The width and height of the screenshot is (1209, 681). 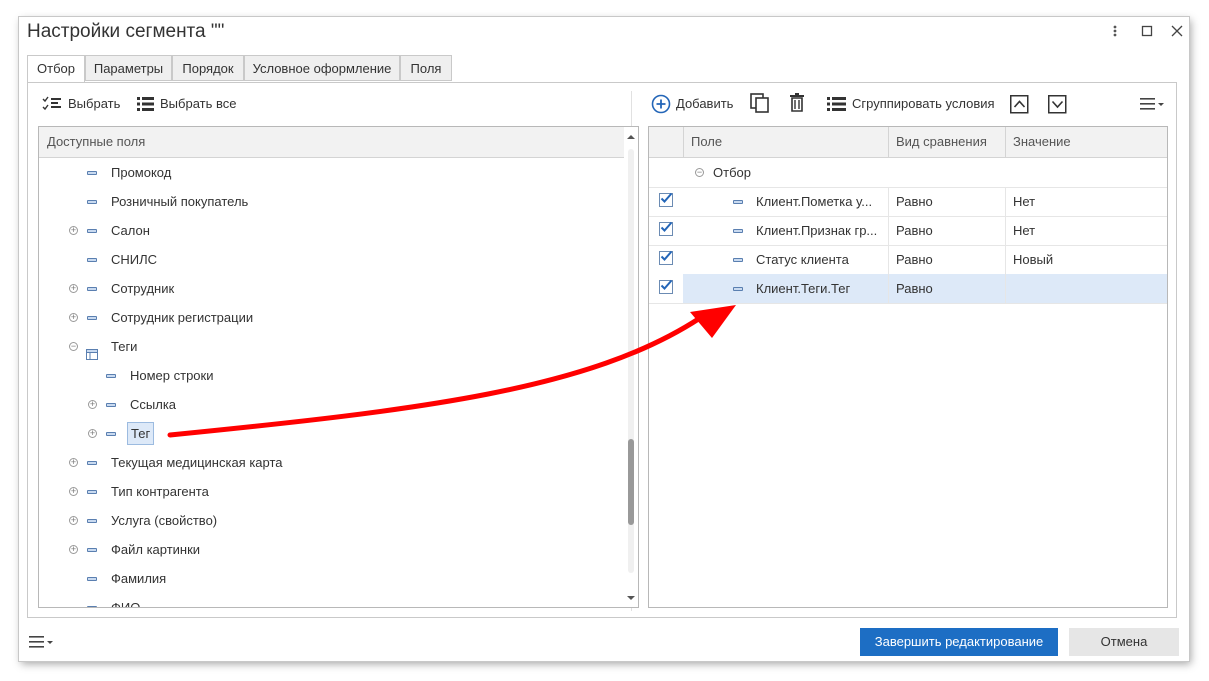 What do you see at coordinates (324, 491) in the screenshot?
I see `tree-item: + Тип контрагента` at bounding box center [324, 491].